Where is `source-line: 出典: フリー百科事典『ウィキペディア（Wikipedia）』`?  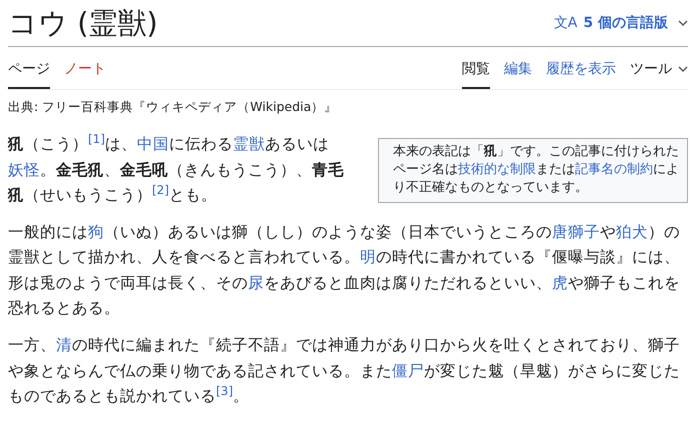 source-line: 出典: フリー百科事典『ウィキペディア（Wikipedia）』 is located at coordinates (173, 107).